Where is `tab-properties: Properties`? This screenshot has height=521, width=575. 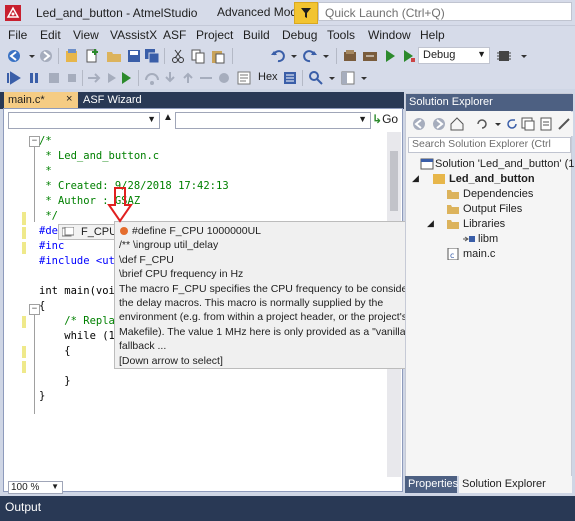 tab-properties: Properties is located at coordinates (431, 484).